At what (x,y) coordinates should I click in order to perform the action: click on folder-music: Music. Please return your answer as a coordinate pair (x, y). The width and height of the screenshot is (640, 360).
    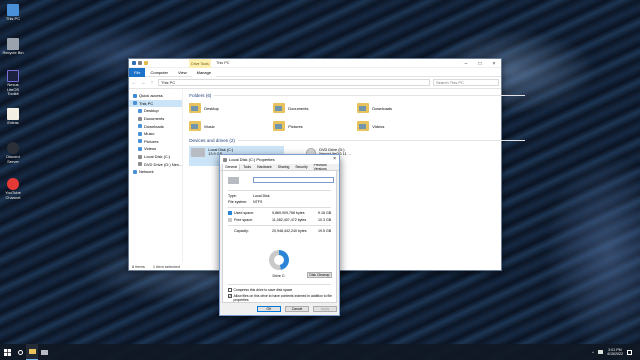
    Looking at the image, I should click on (231, 126).